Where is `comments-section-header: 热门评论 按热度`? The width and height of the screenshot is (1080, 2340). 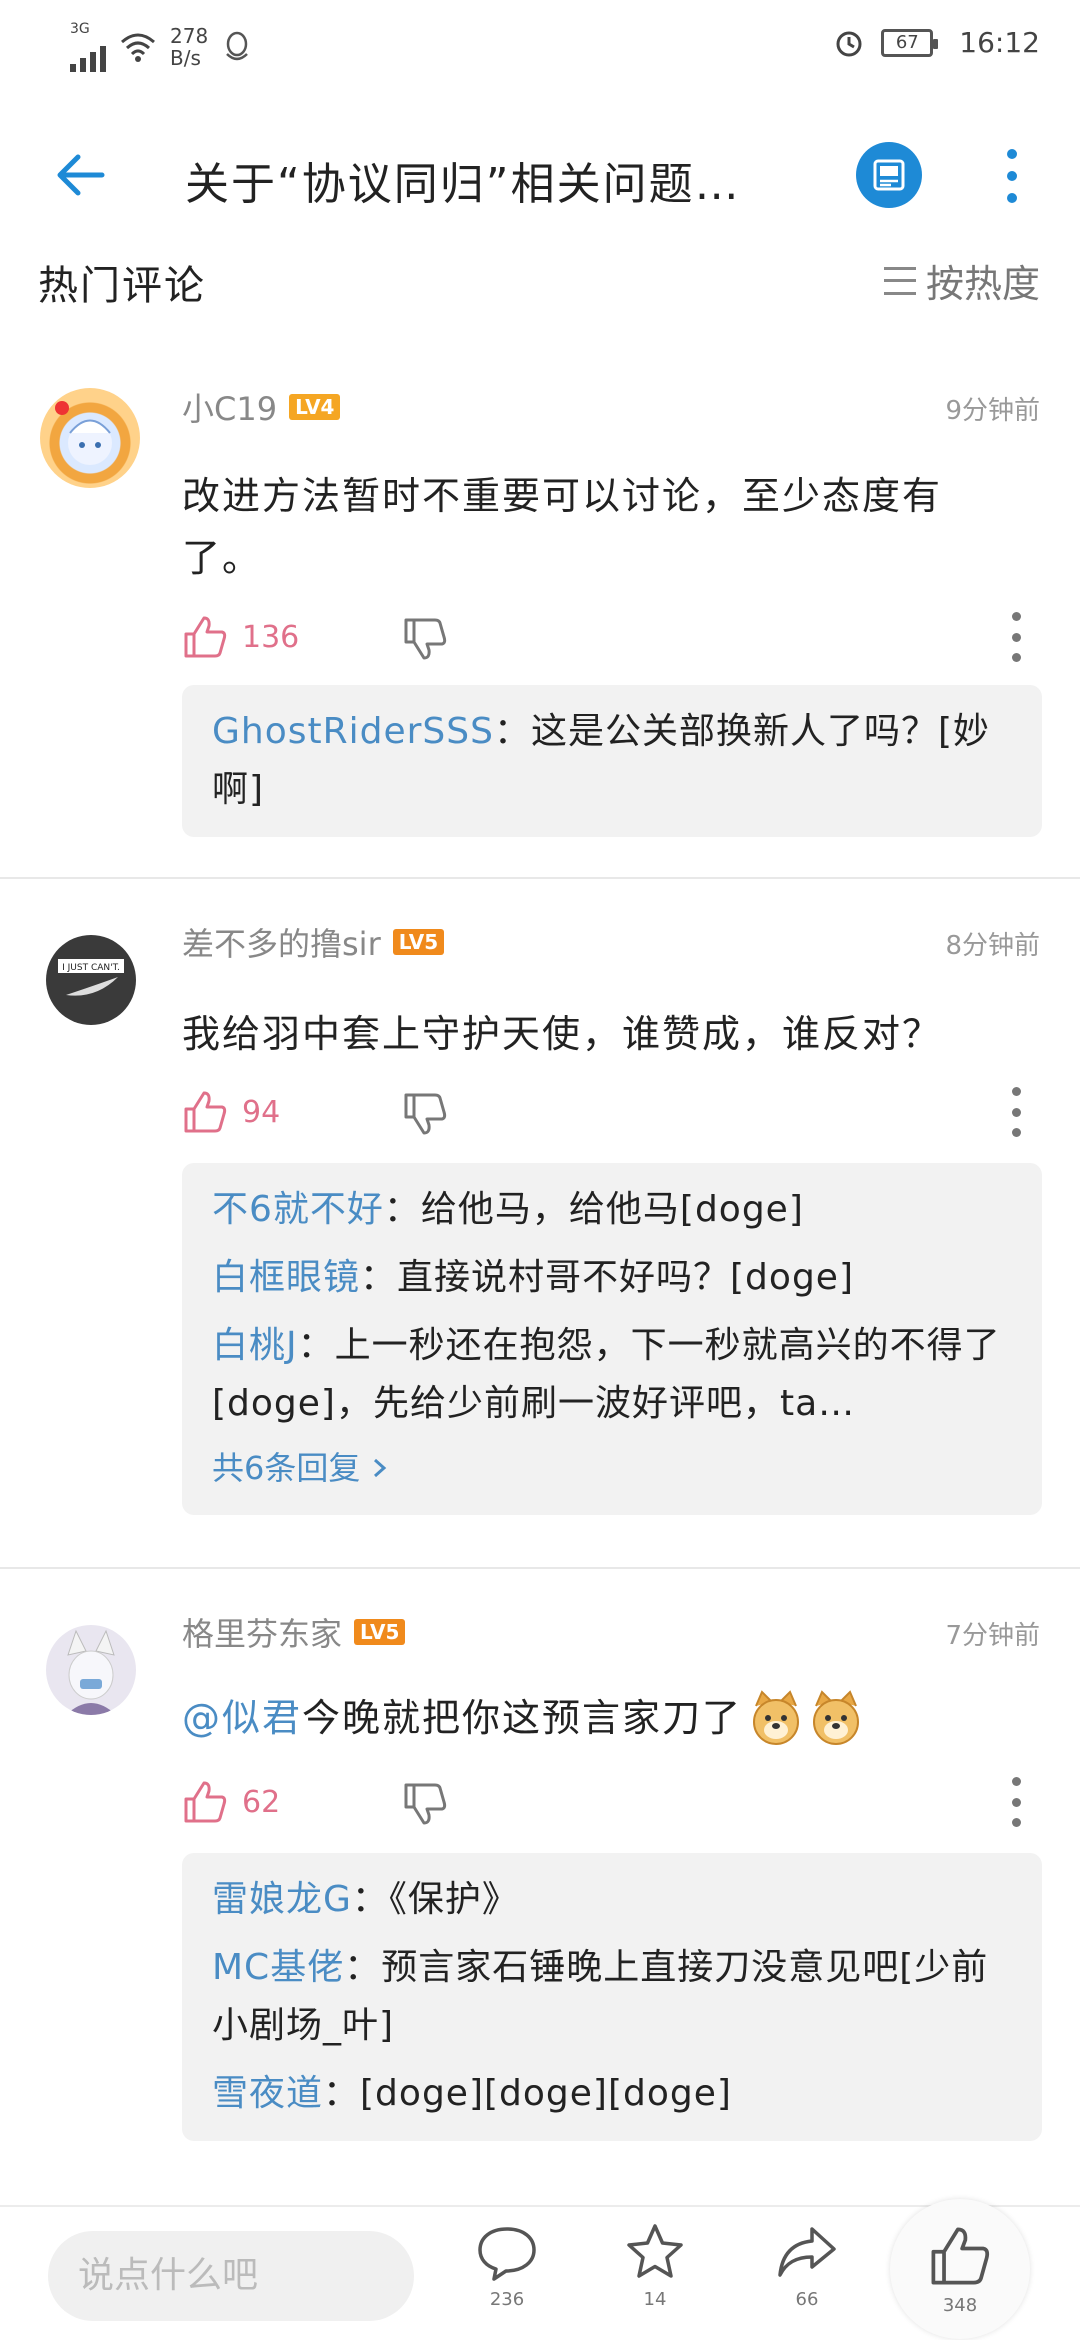 comments-section-header: 热门评论 按热度 is located at coordinates (540, 280).